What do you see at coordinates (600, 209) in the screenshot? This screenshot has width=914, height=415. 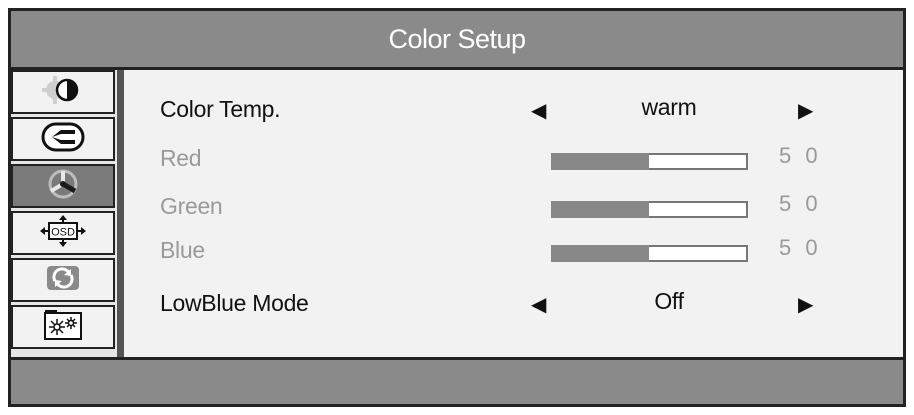 I see `green-slider-fill` at bounding box center [600, 209].